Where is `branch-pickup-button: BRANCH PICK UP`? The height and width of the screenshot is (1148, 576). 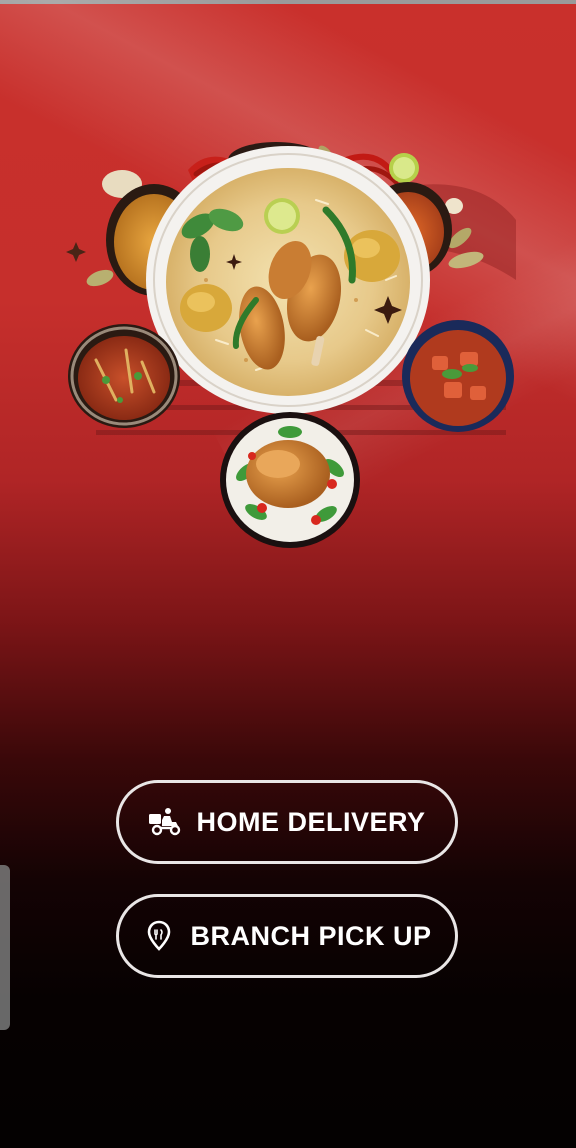
branch-pickup-button: BRANCH PICK UP is located at coordinates (287, 936).